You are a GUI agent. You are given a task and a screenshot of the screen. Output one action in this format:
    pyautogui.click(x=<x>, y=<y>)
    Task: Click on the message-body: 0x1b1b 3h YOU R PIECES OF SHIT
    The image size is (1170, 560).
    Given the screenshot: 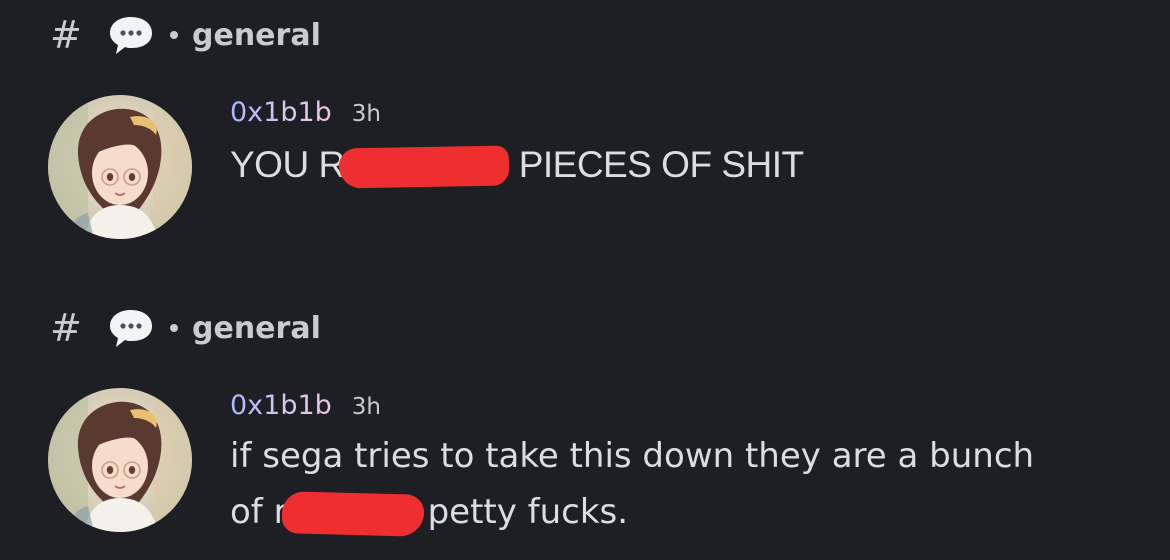 What is the action you would take?
    pyautogui.click(x=517, y=168)
    